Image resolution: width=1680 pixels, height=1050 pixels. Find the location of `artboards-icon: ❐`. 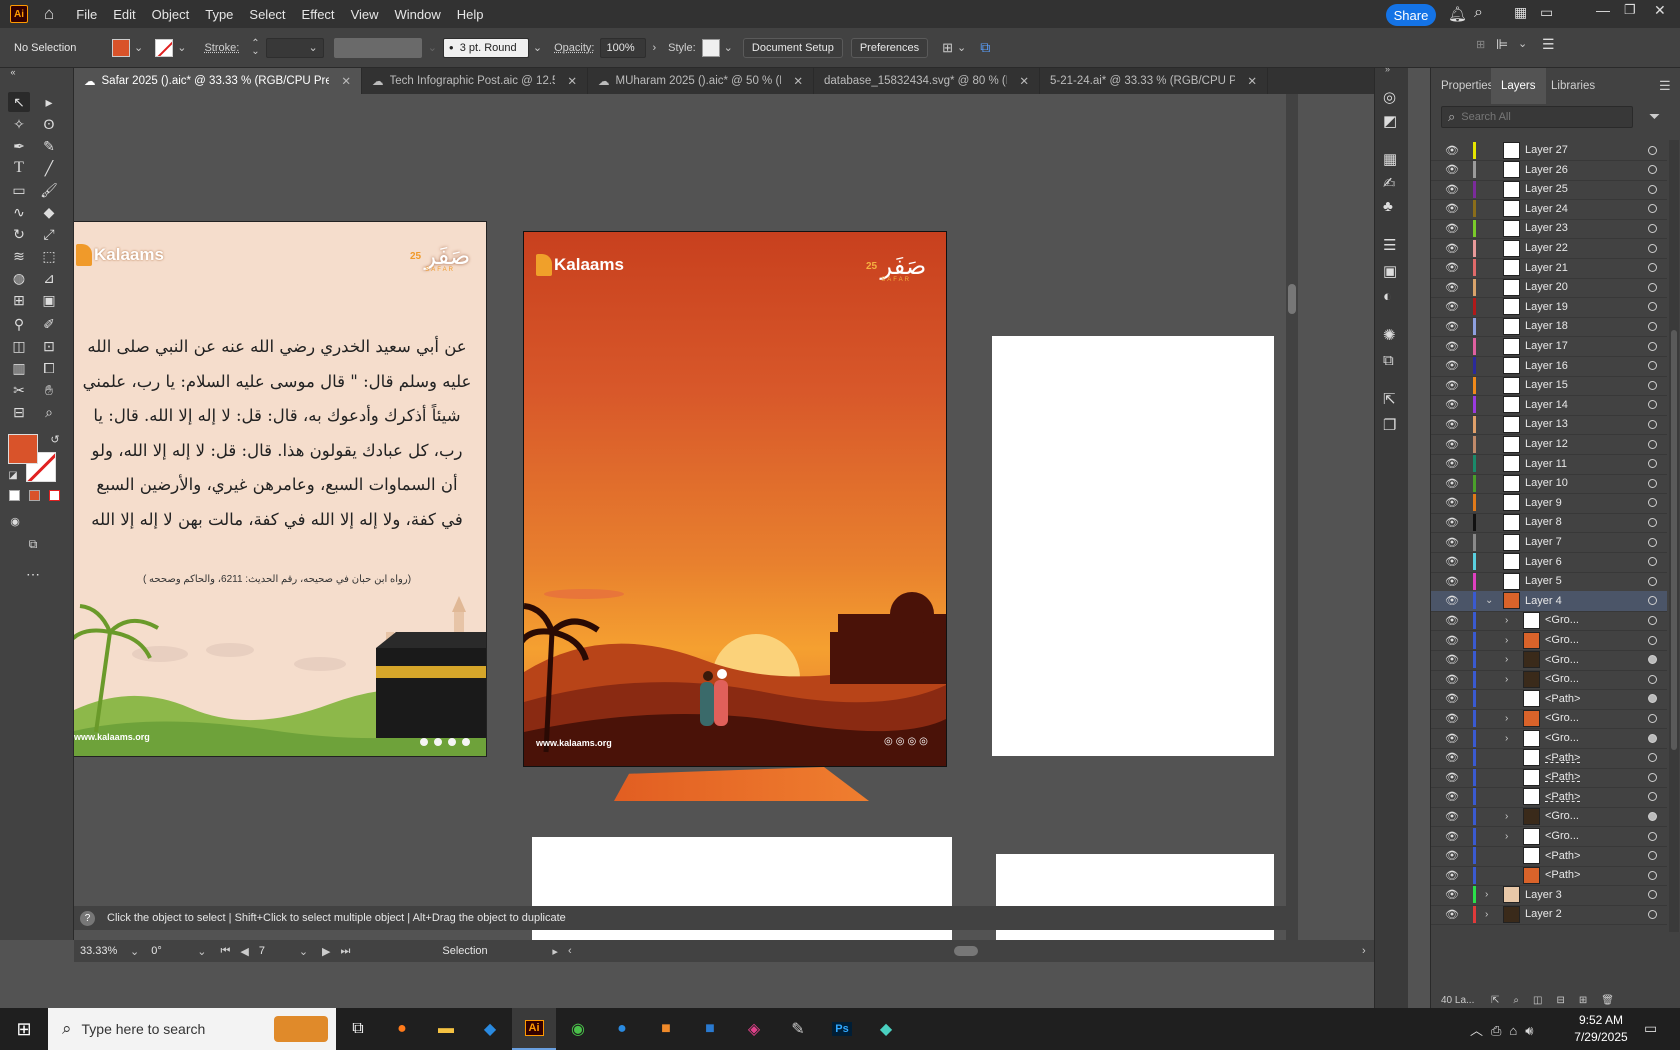

artboards-icon: ❐ is located at coordinates (1389, 425).